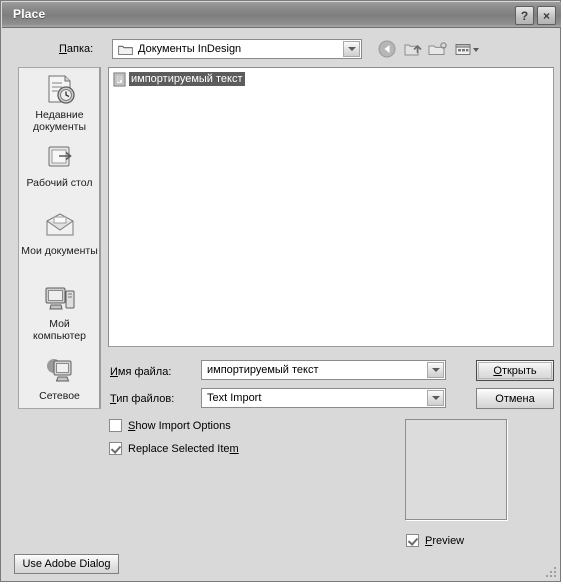  Describe the element at coordinates (468, 49) in the screenshot. I see `views-menu-icon` at that location.